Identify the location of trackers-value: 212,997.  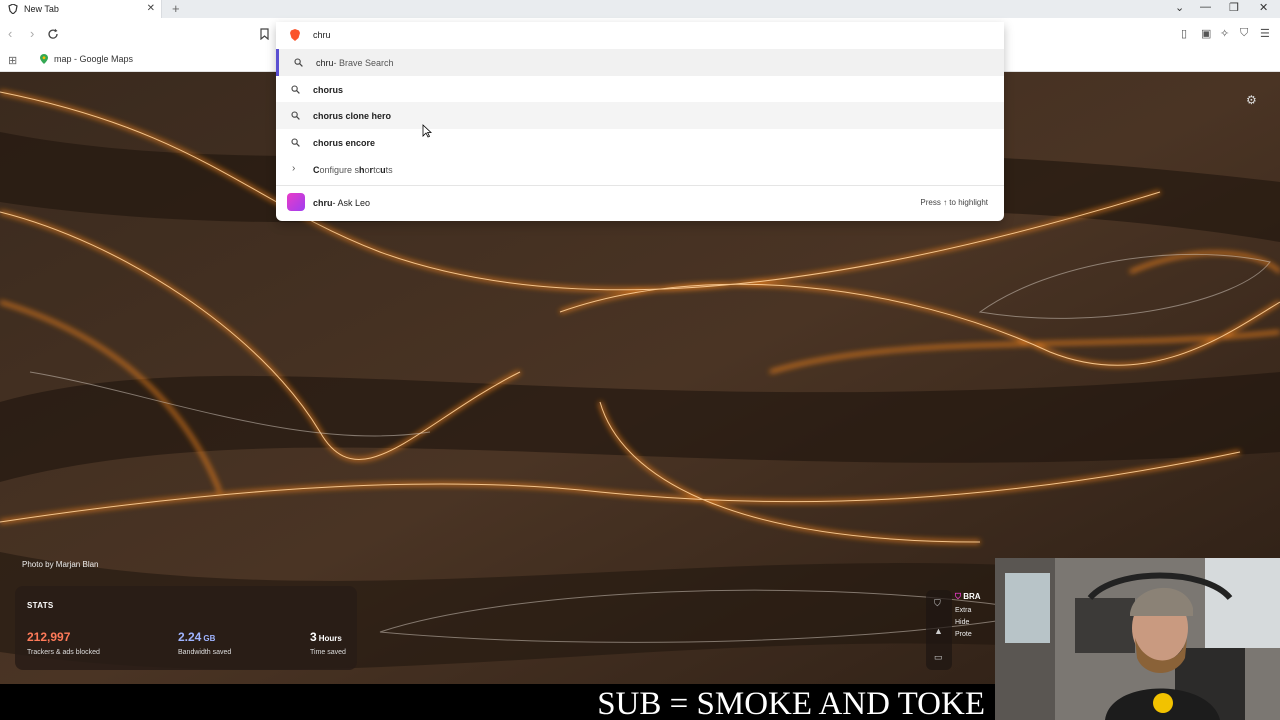
(49, 637).